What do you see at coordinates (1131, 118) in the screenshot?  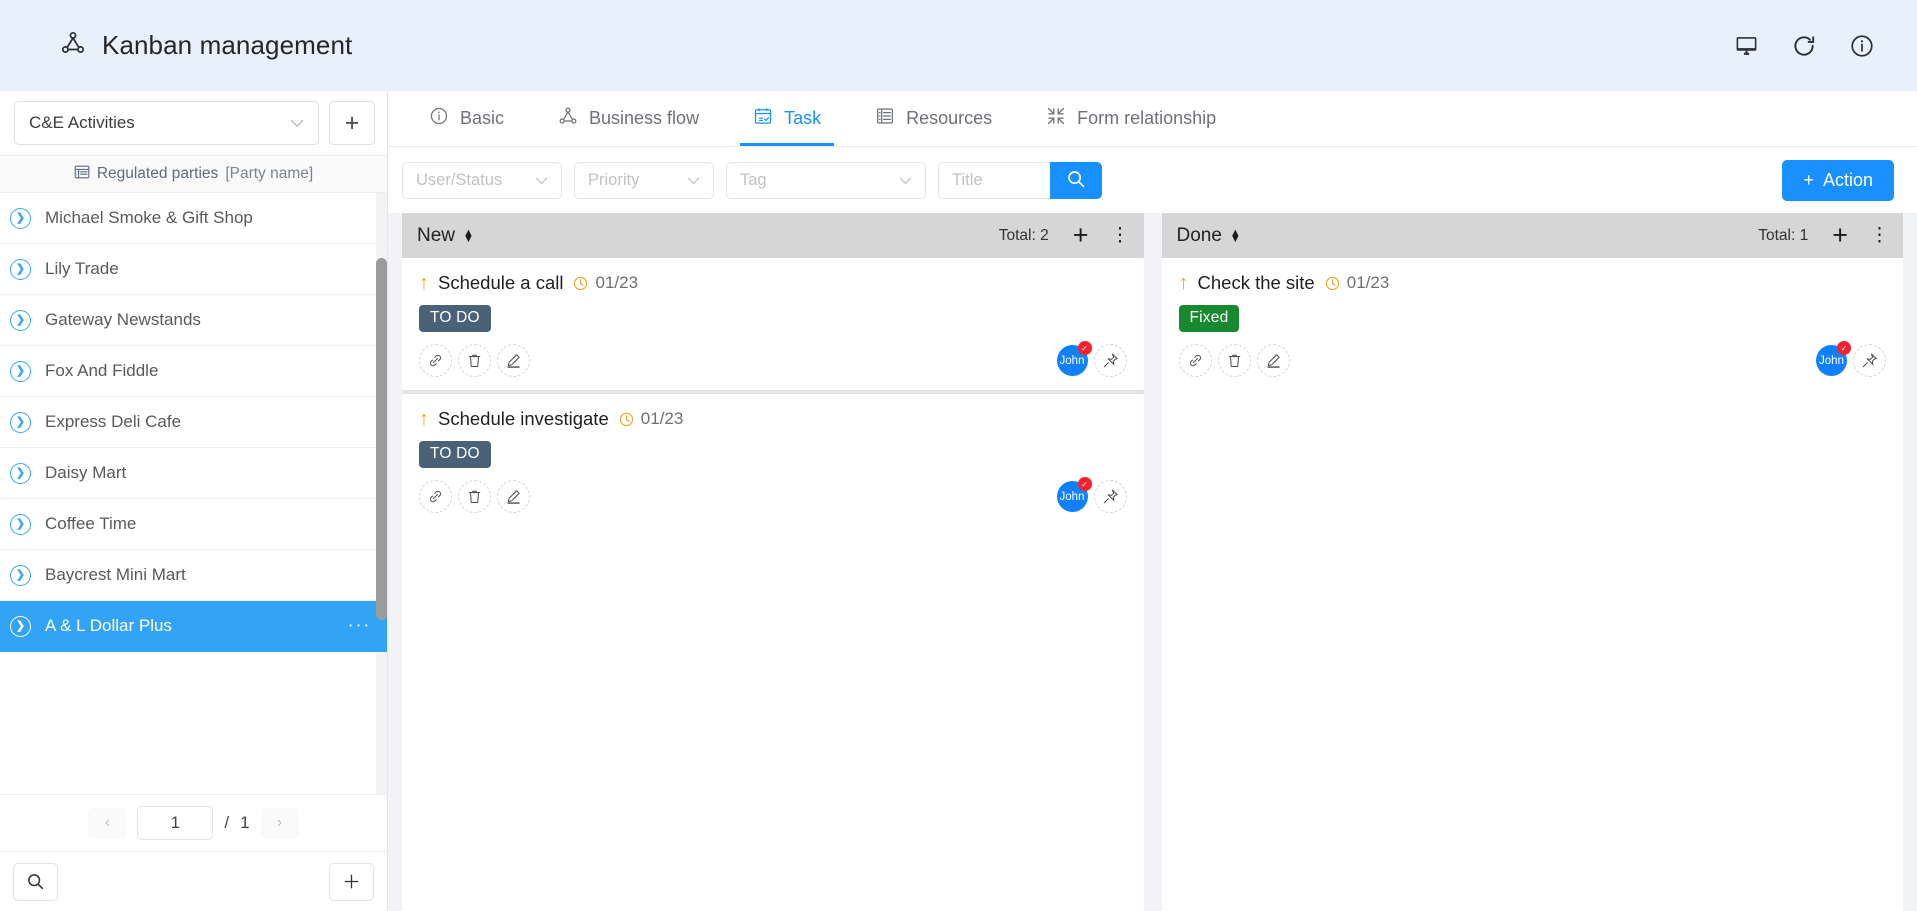 I see `tab-form-relationship: Form relationship` at bounding box center [1131, 118].